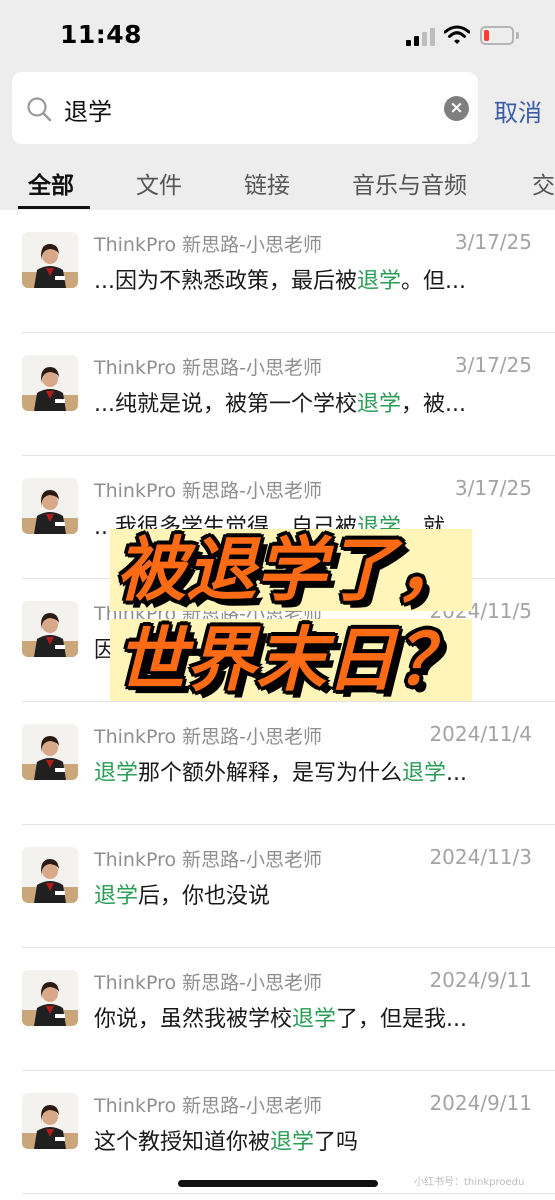 The height and width of the screenshot is (1200, 555). What do you see at coordinates (409, 183) in the screenshot?
I see `tab-music-audio: 音乐与音频` at bounding box center [409, 183].